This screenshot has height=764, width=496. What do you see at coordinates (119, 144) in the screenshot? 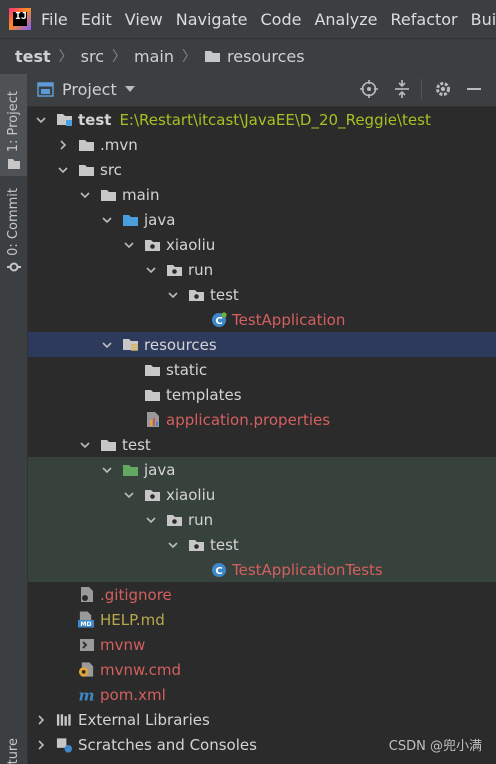
I see `tree-label: .mvn` at bounding box center [119, 144].